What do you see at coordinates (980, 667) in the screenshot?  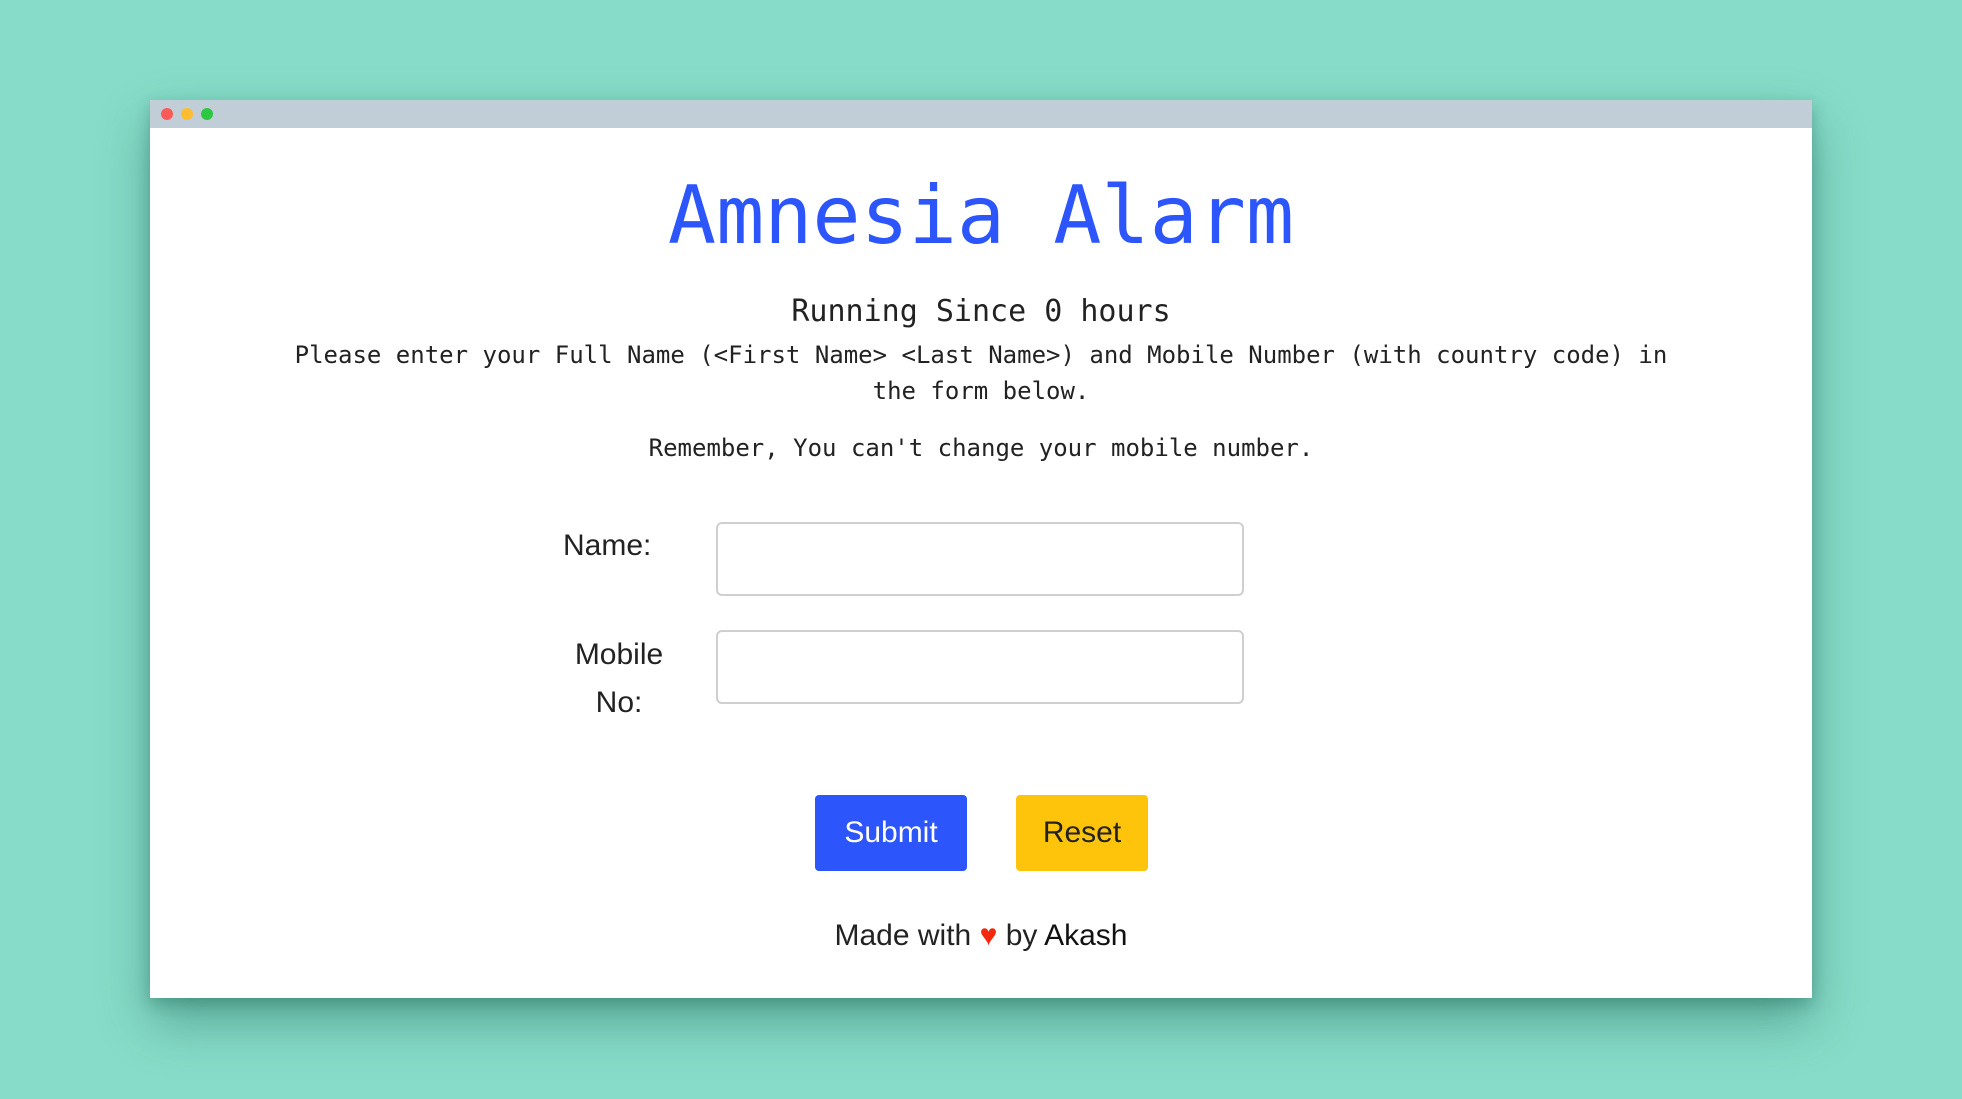 I see `mobile-input` at bounding box center [980, 667].